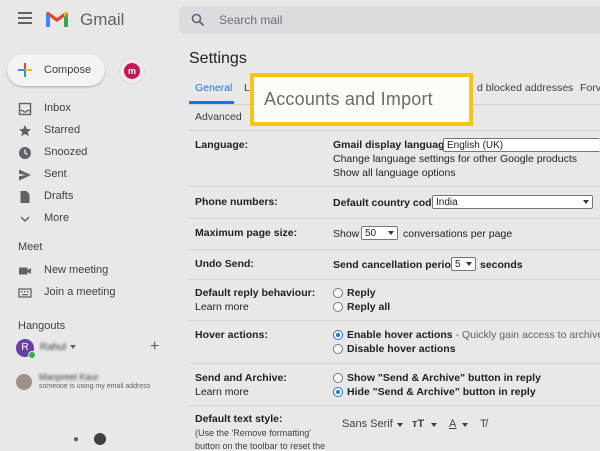 This screenshot has height=451, width=600. What do you see at coordinates (90, 153) in the screenshot?
I see `sidebar-item-snoozed: Snoozed` at bounding box center [90, 153].